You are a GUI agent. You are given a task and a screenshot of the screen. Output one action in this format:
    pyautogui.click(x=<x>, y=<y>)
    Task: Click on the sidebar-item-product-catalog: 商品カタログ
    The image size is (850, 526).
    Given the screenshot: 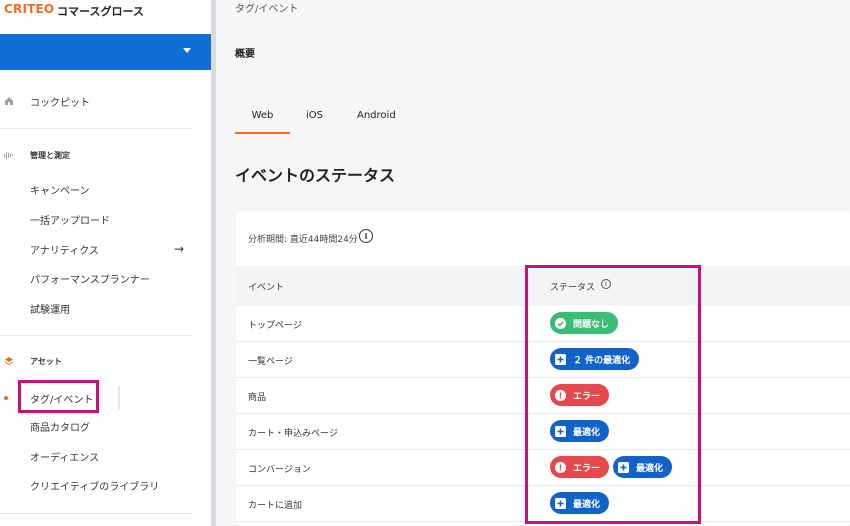 What is the action you would take?
    pyautogui.click(x=105, y=426)
    